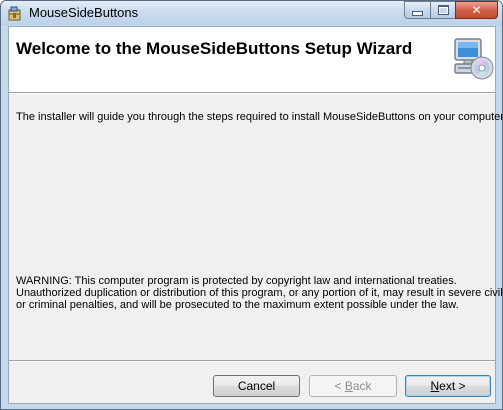 This screenshot has width=503, height=410. I want to click on next-button-accelerator: N, so click(435, 386).